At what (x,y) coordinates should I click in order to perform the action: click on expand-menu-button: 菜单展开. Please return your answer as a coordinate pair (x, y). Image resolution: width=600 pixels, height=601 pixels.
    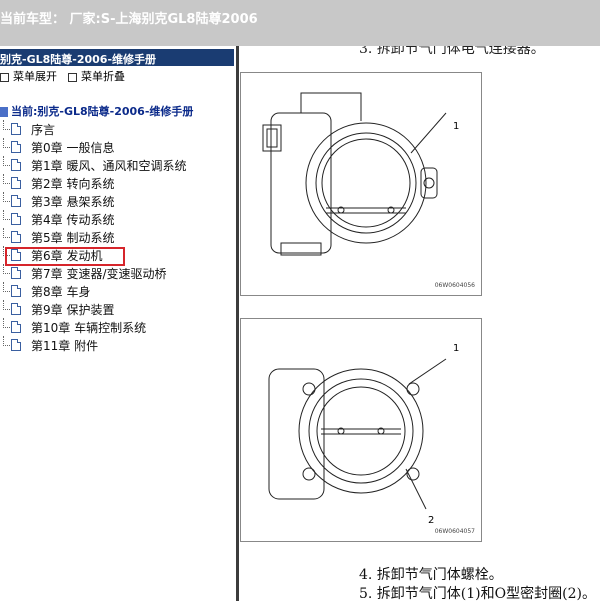
    Looking at the image, I should click on (28, 76).